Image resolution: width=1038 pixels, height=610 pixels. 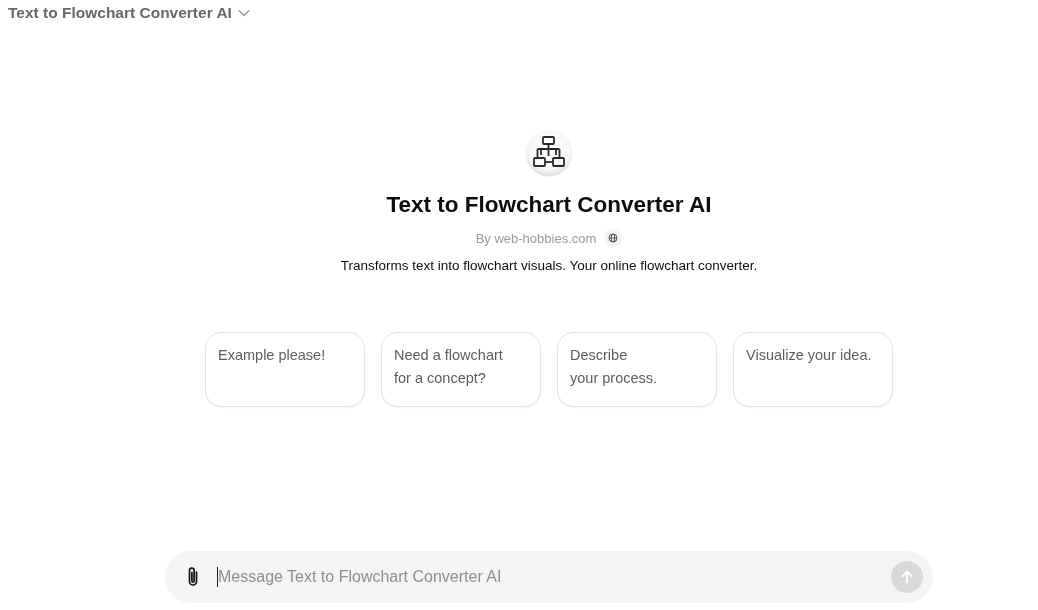 I want to click on message-composer: Message Text to Flowchart Converter AI, so click(x=549, y=577).